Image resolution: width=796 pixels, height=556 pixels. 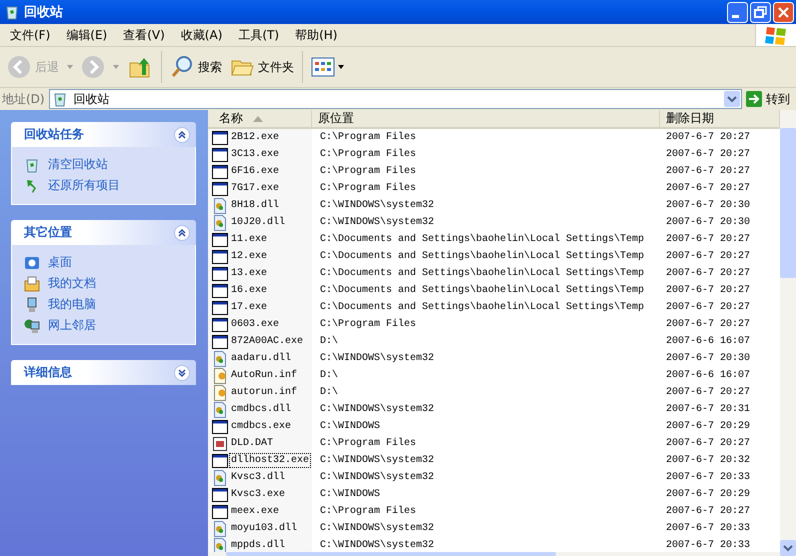 I want to click on address-label: 地址(D), so click(x=23, y=99).